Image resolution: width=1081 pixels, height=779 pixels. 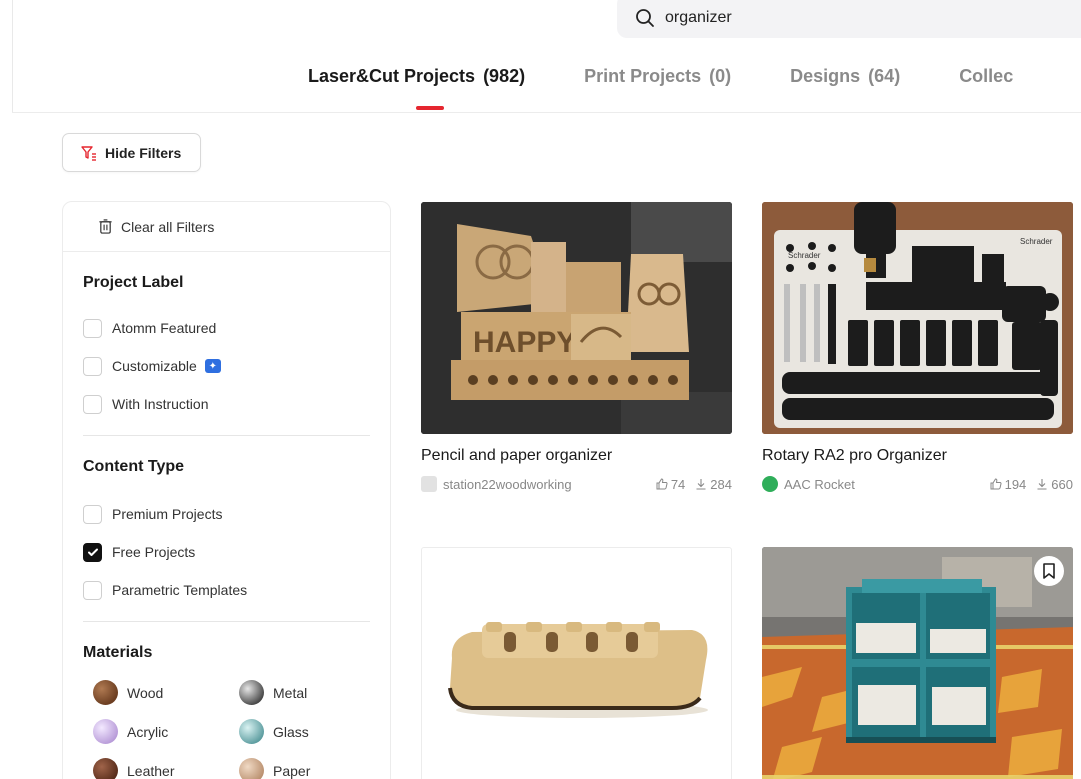 I want to click on search-icon, so click(x=645, y=18).